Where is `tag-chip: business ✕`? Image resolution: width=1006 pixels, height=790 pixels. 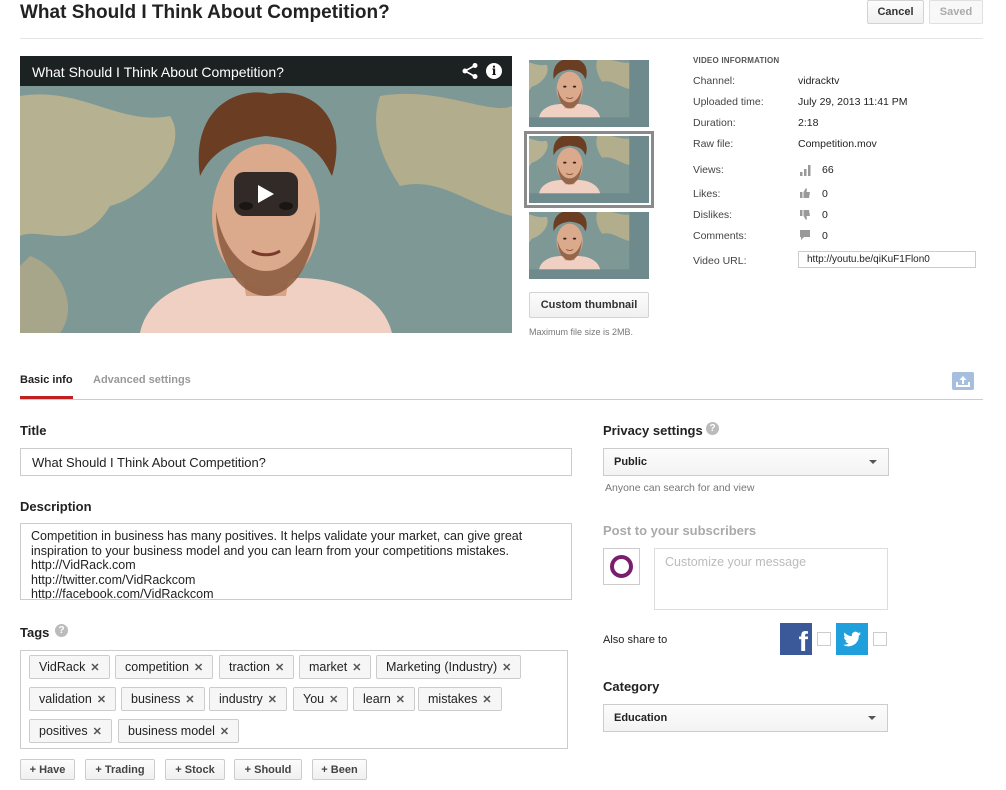 tag-chip: business ✕ is located at coordinates (163, 699).